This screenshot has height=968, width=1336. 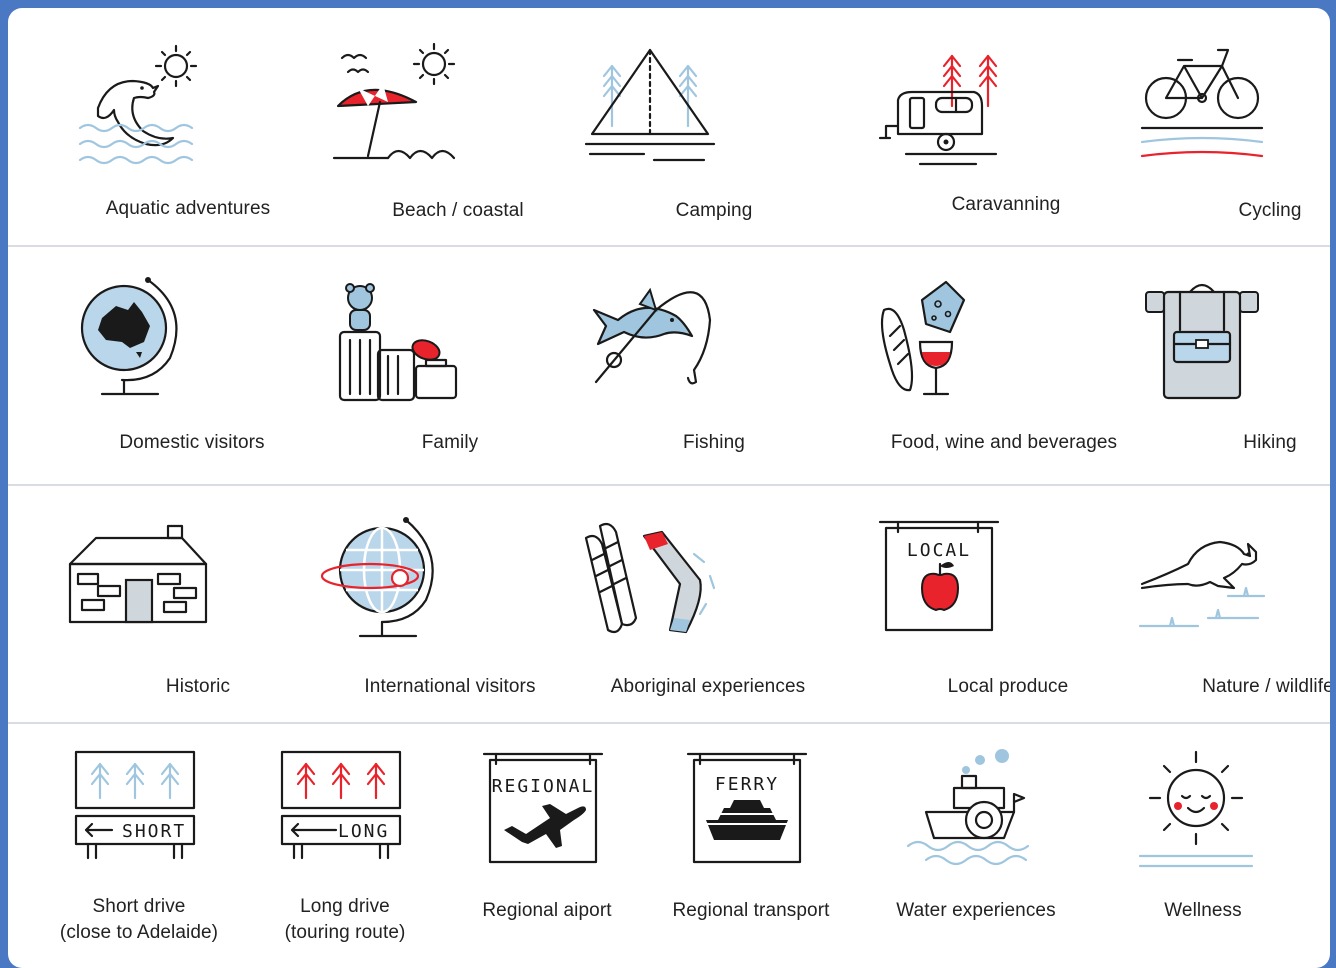 I want to click on australia-globe-icon, so click(x=129, y=336).